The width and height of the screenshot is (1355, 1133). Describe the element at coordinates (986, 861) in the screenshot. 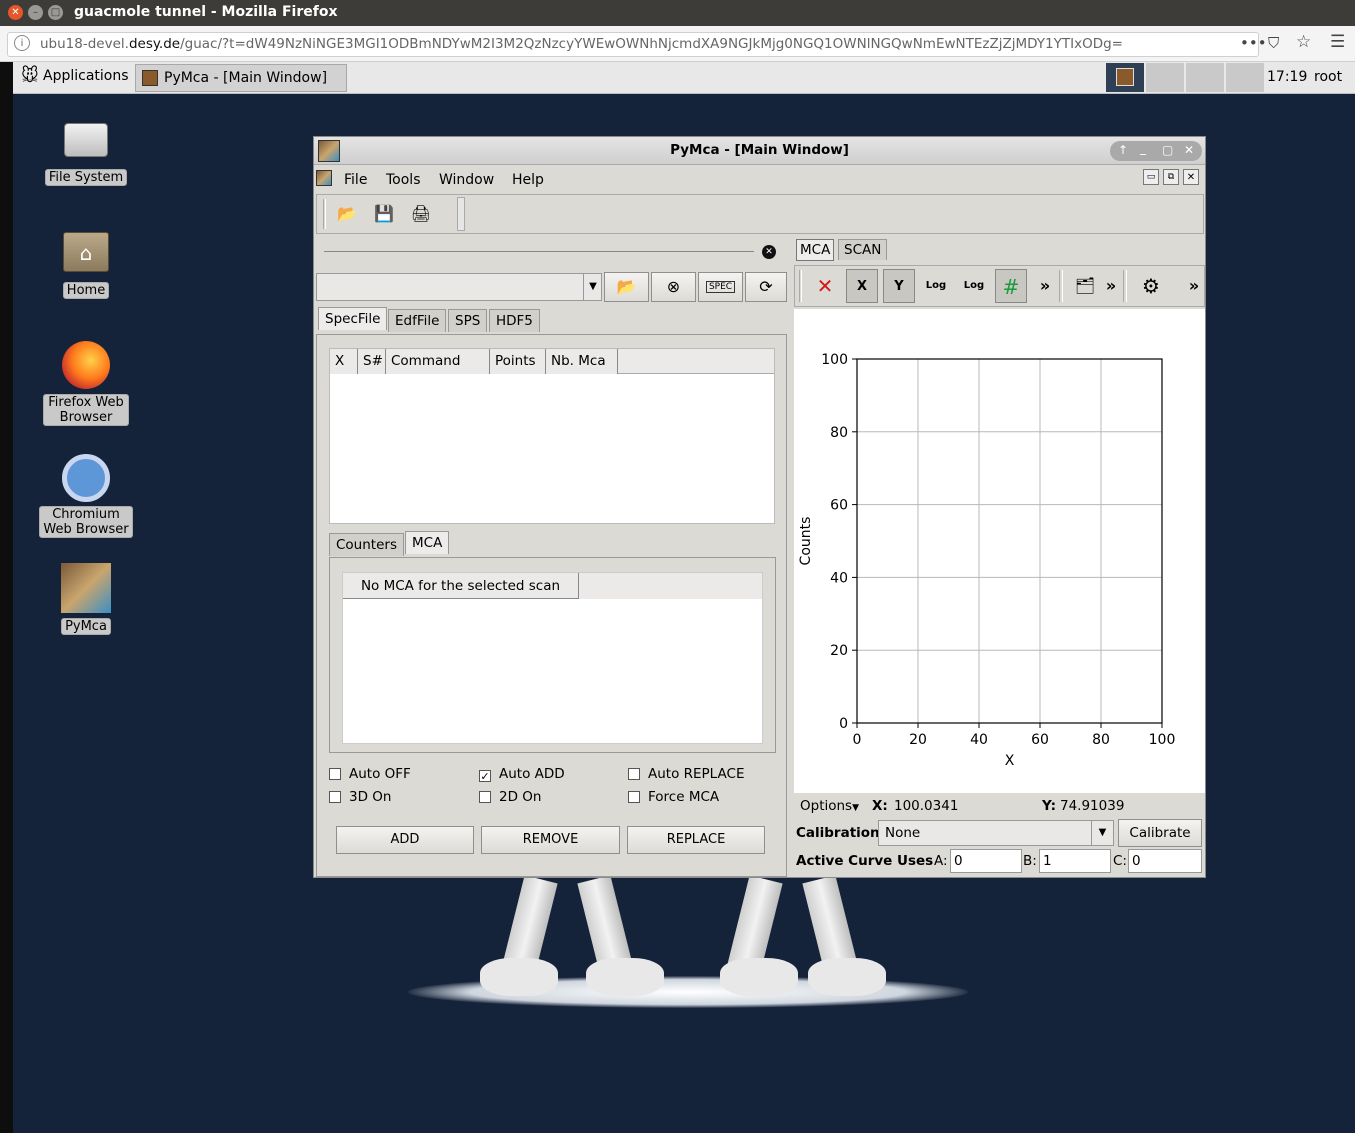

I see `a-input: 0` at that location.